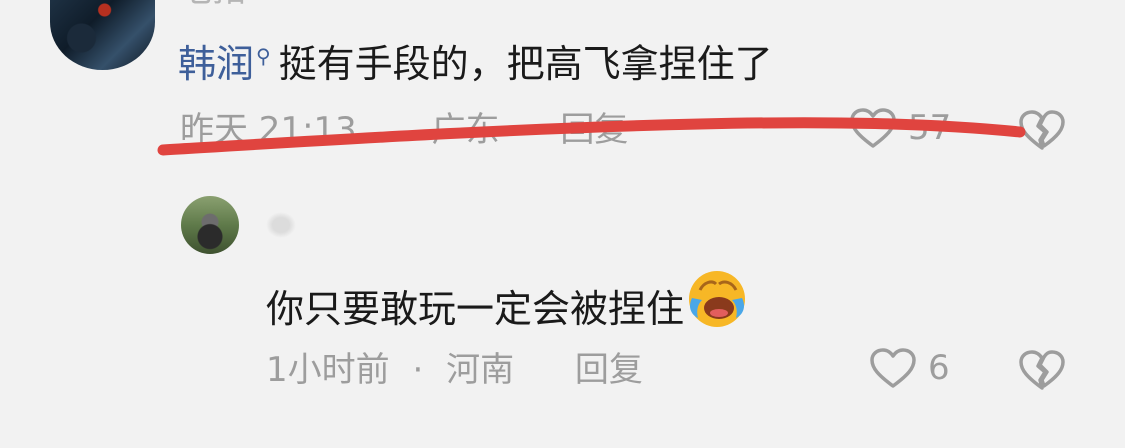  I want to click on avatar, so click(102, 35).